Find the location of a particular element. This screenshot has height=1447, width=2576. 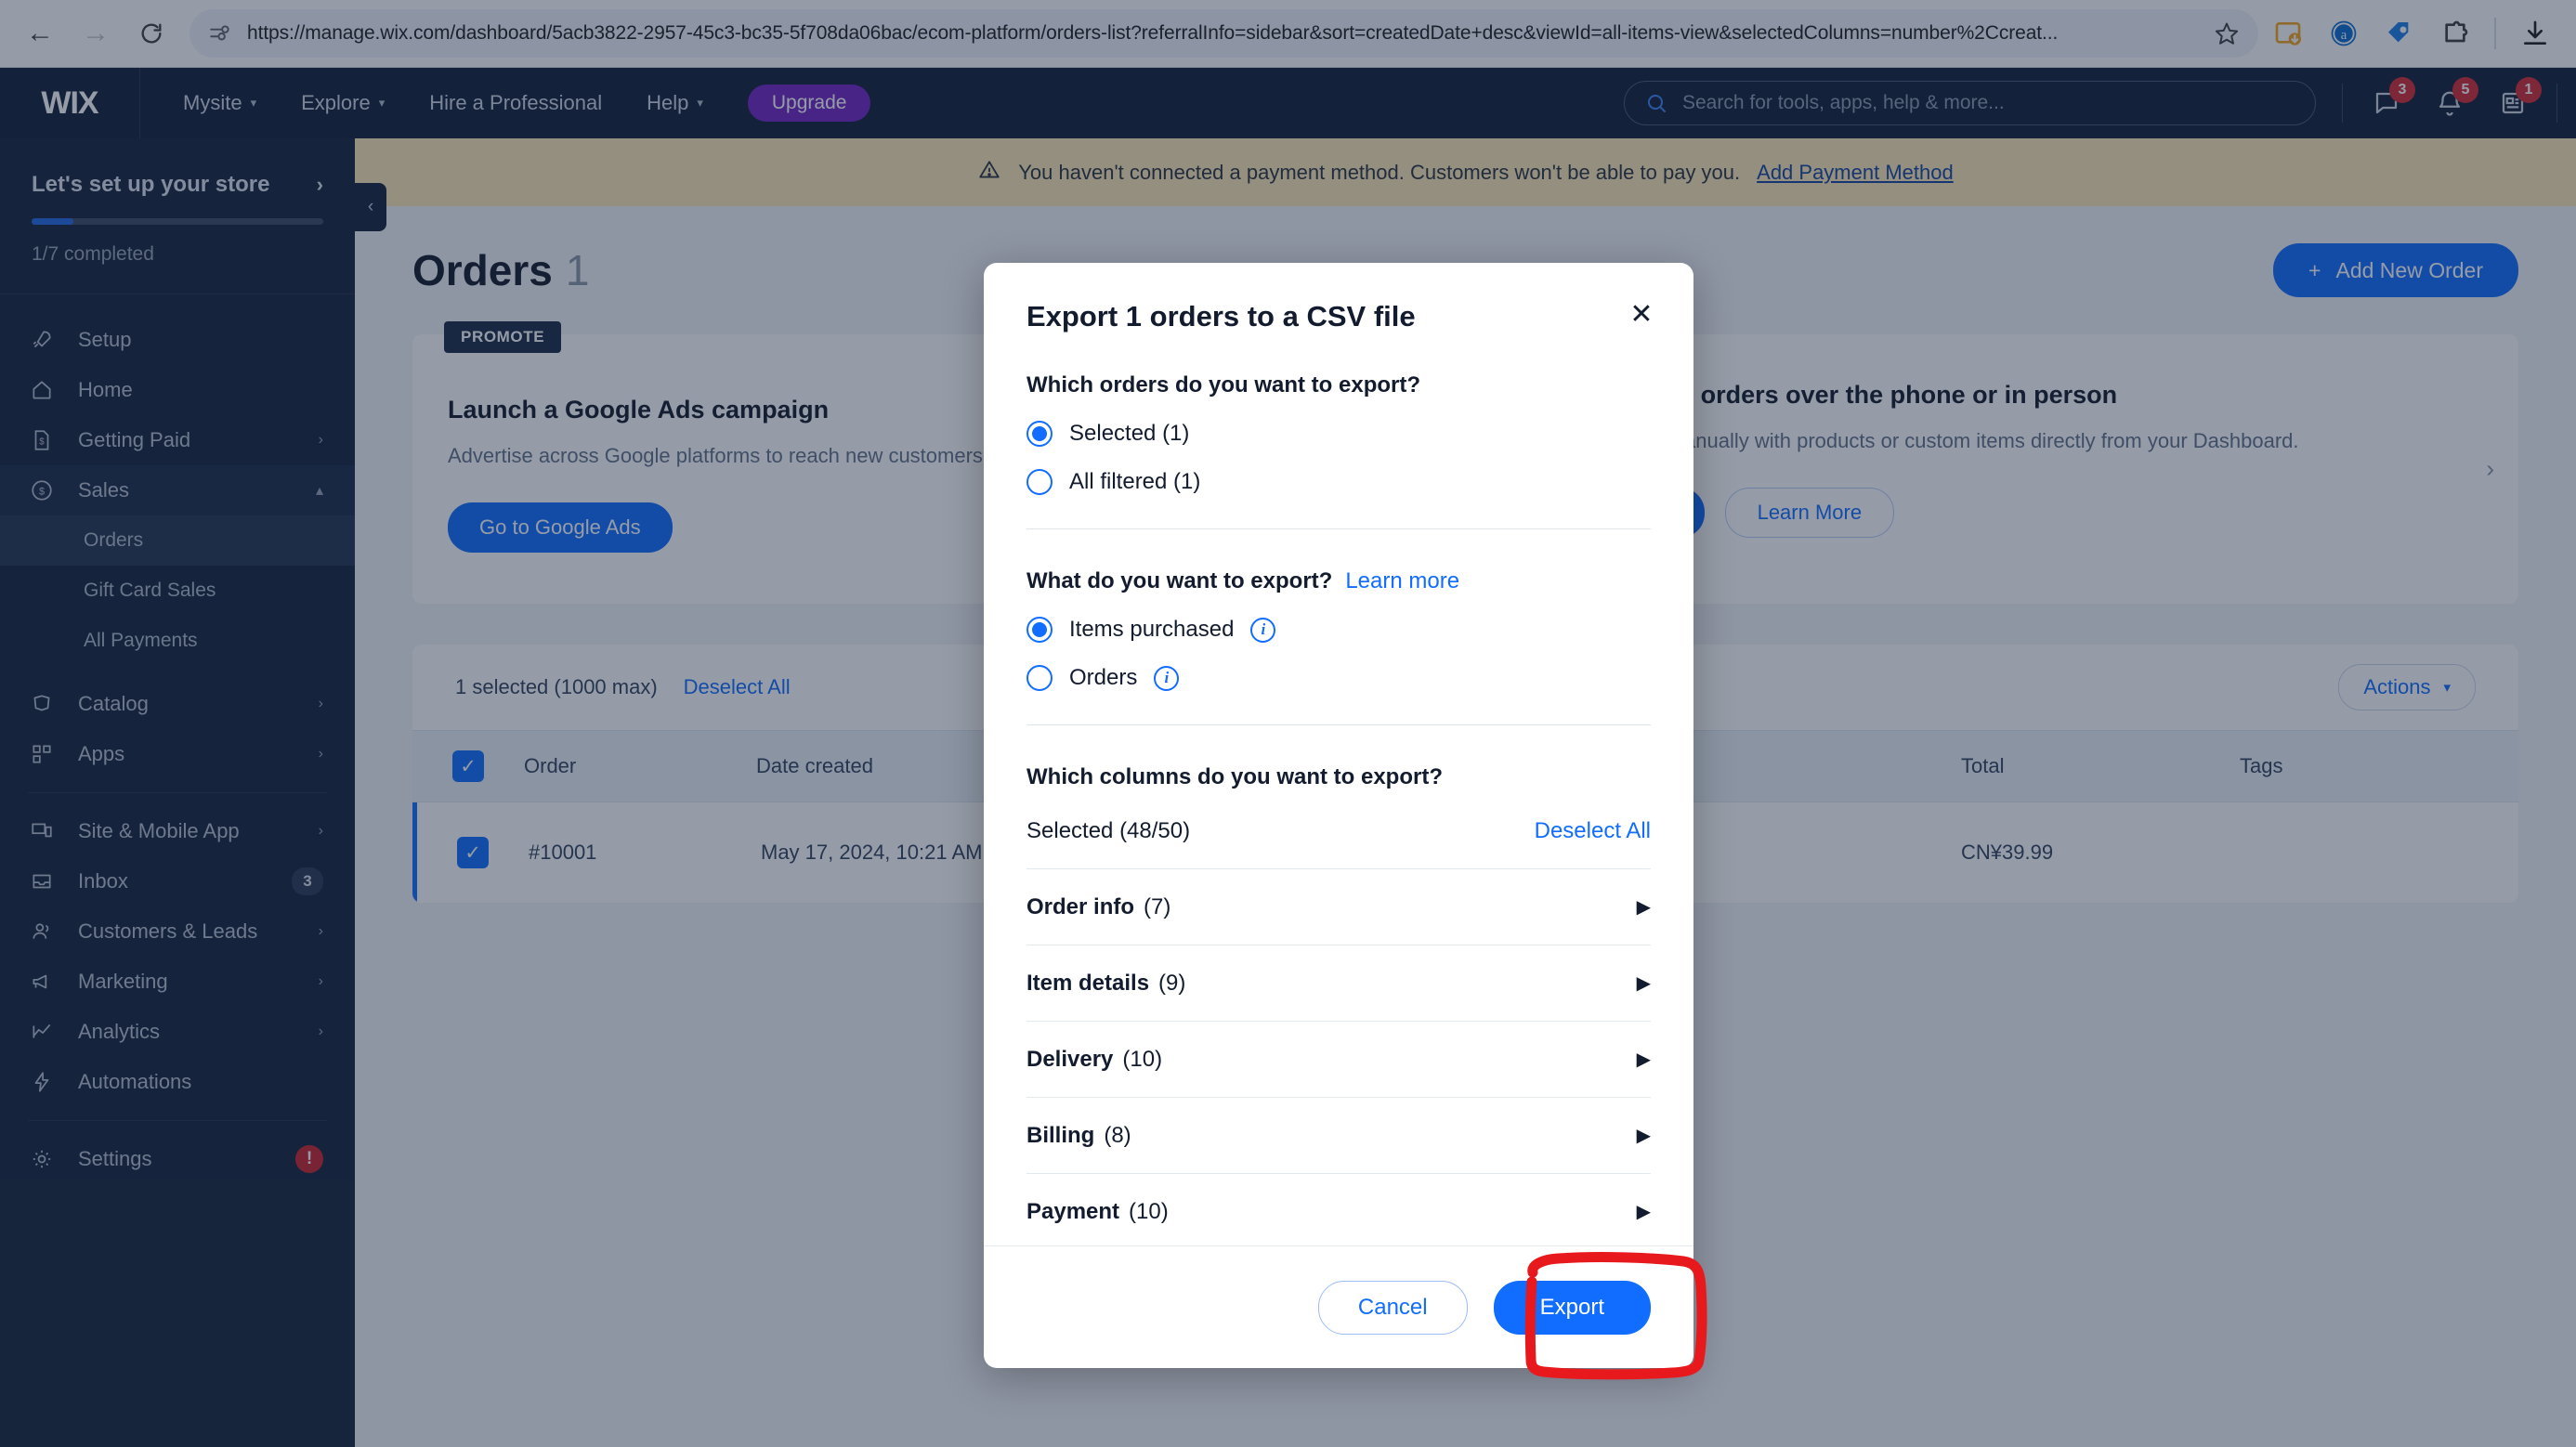

accordion-label: Billing is located at coordinates (1060, 1135).